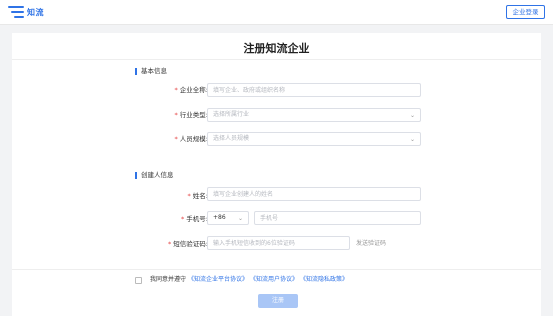  I want to click on staff-size-select: 选择人员规模 ⌄, so click(314, 139).